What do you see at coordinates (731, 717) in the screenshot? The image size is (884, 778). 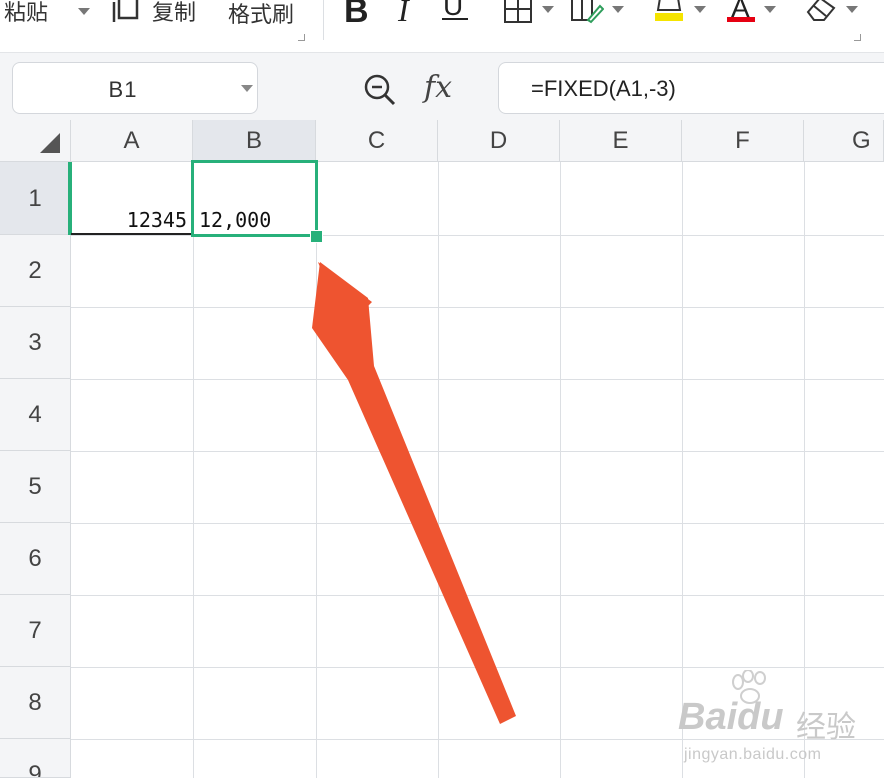 I see `watermark-brand: Baidu` at bounding box center [731, 717].